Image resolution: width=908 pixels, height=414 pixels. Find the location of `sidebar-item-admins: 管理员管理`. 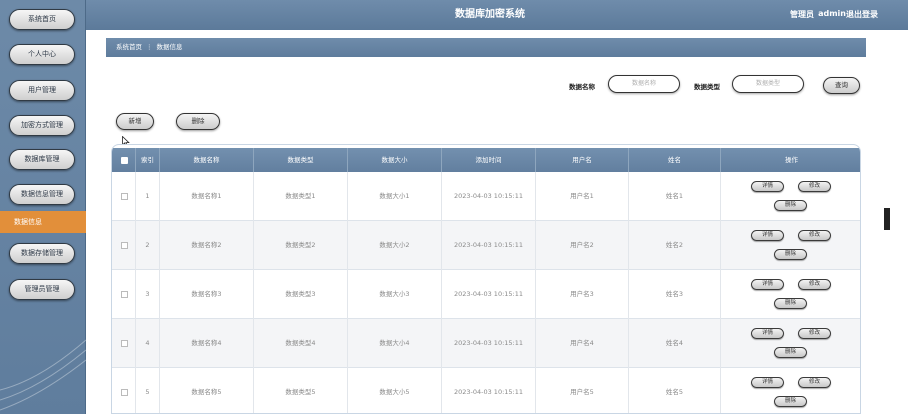

sidebar-item-admins: 管理员管理 is located at coordinates (42, 289).